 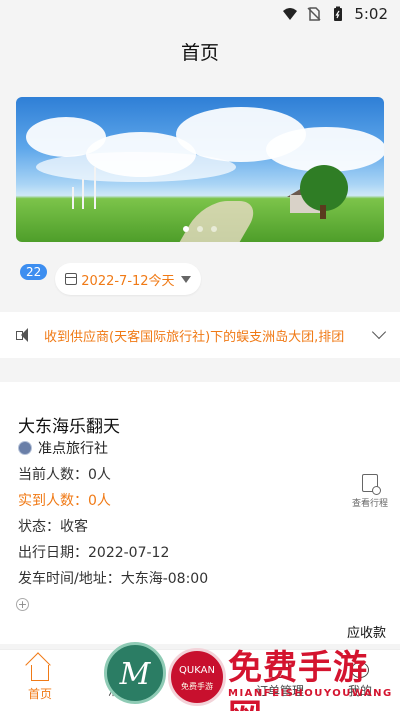 I want to click on date-filter-row: 22 2022-7-12今天, so click(x=110, y=279).